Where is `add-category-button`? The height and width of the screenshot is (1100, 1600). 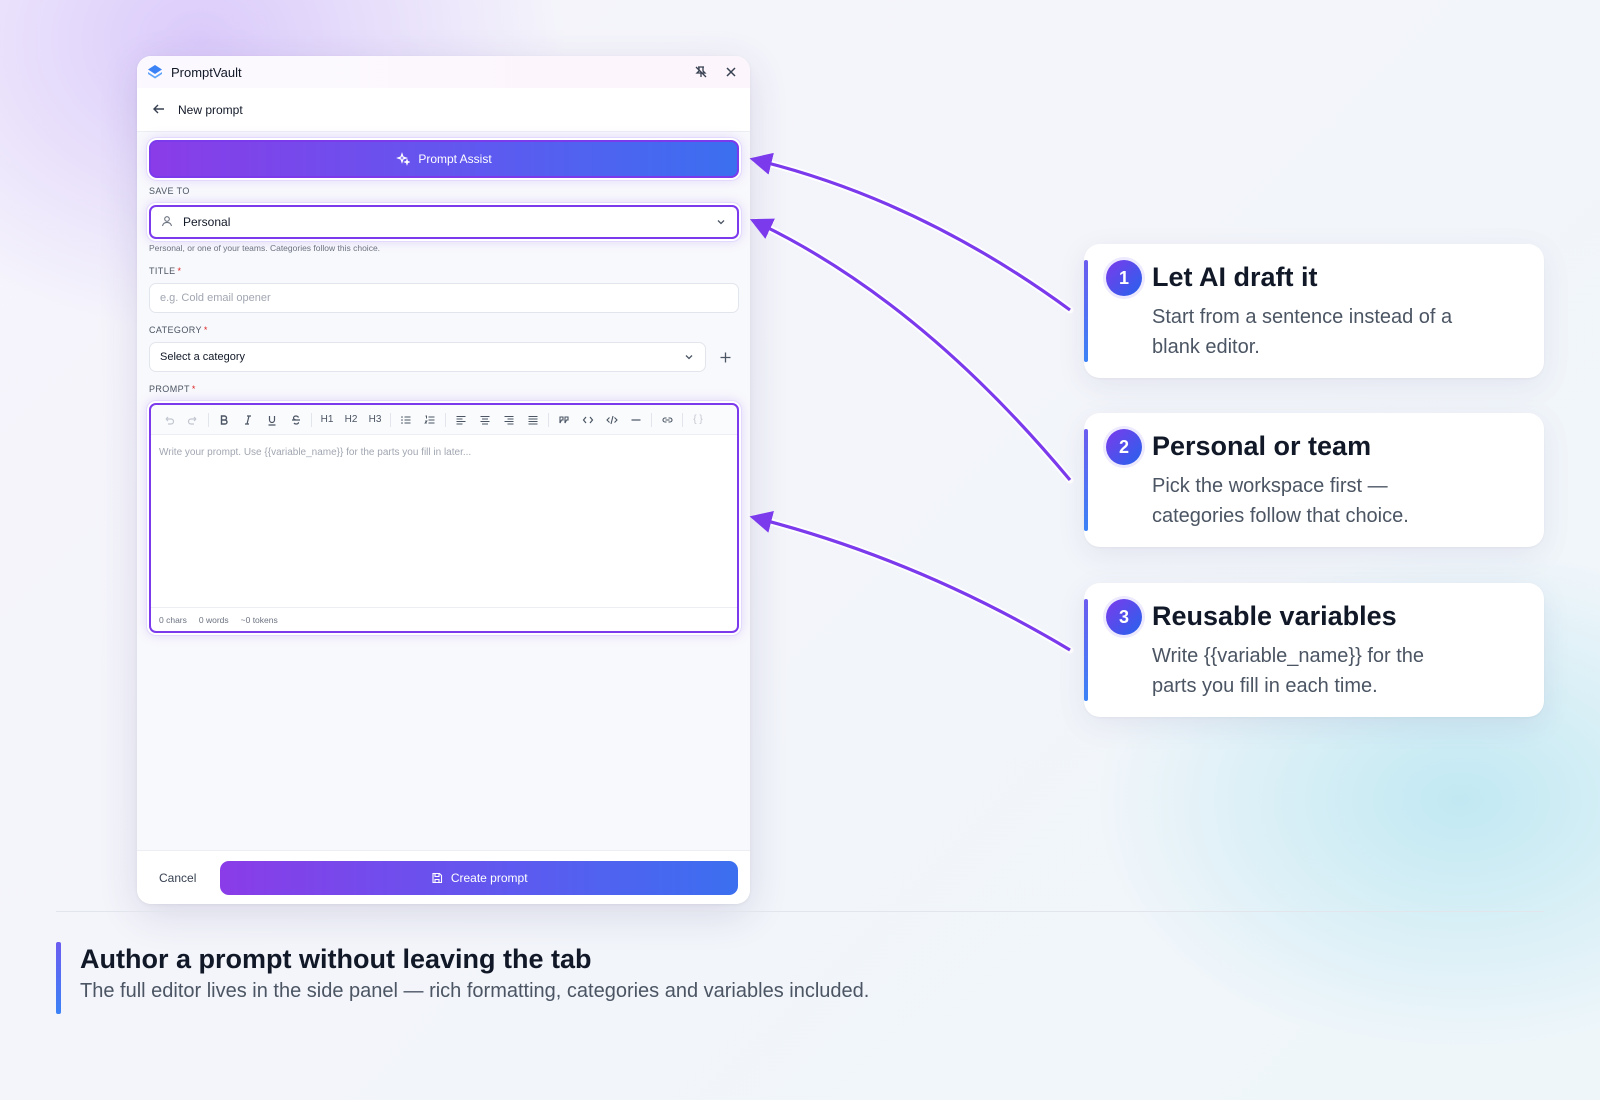 add-category-button is located at coordinates (725, 357).